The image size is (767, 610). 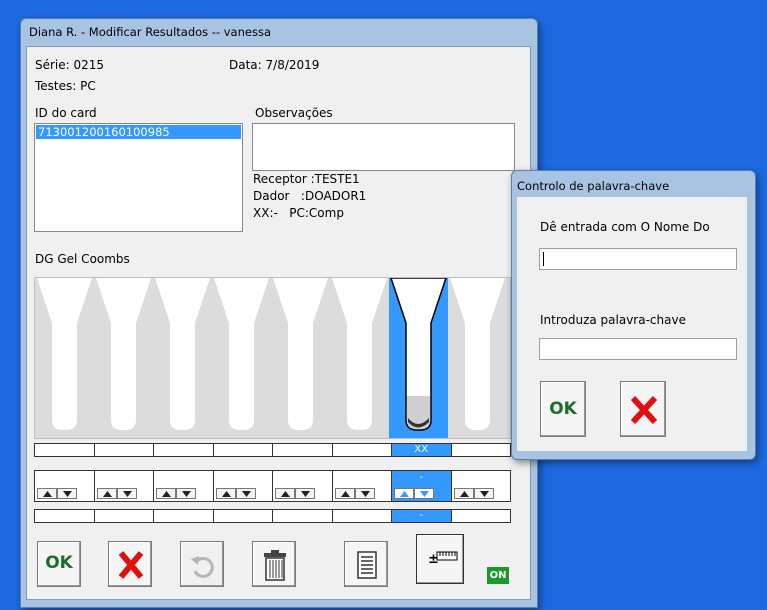 What do you see at coordinates (138, 132) in the screenshot?
I see `id-card-item: 713001200160100985` at bounding box center [138, 132].